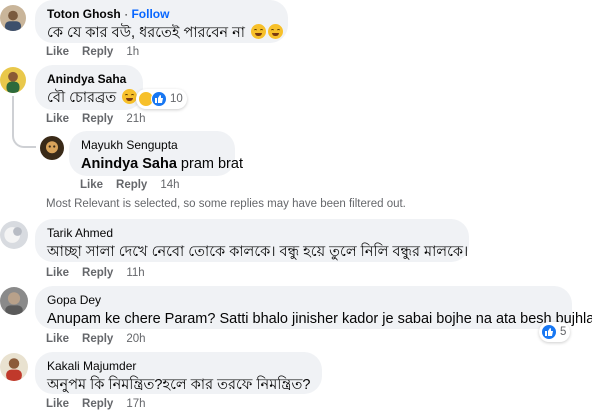 This screenshot has height=410, width=592. Describe the element at coordinates (24, 122) in the screenshot. I see `reply-thread-line` at that location.